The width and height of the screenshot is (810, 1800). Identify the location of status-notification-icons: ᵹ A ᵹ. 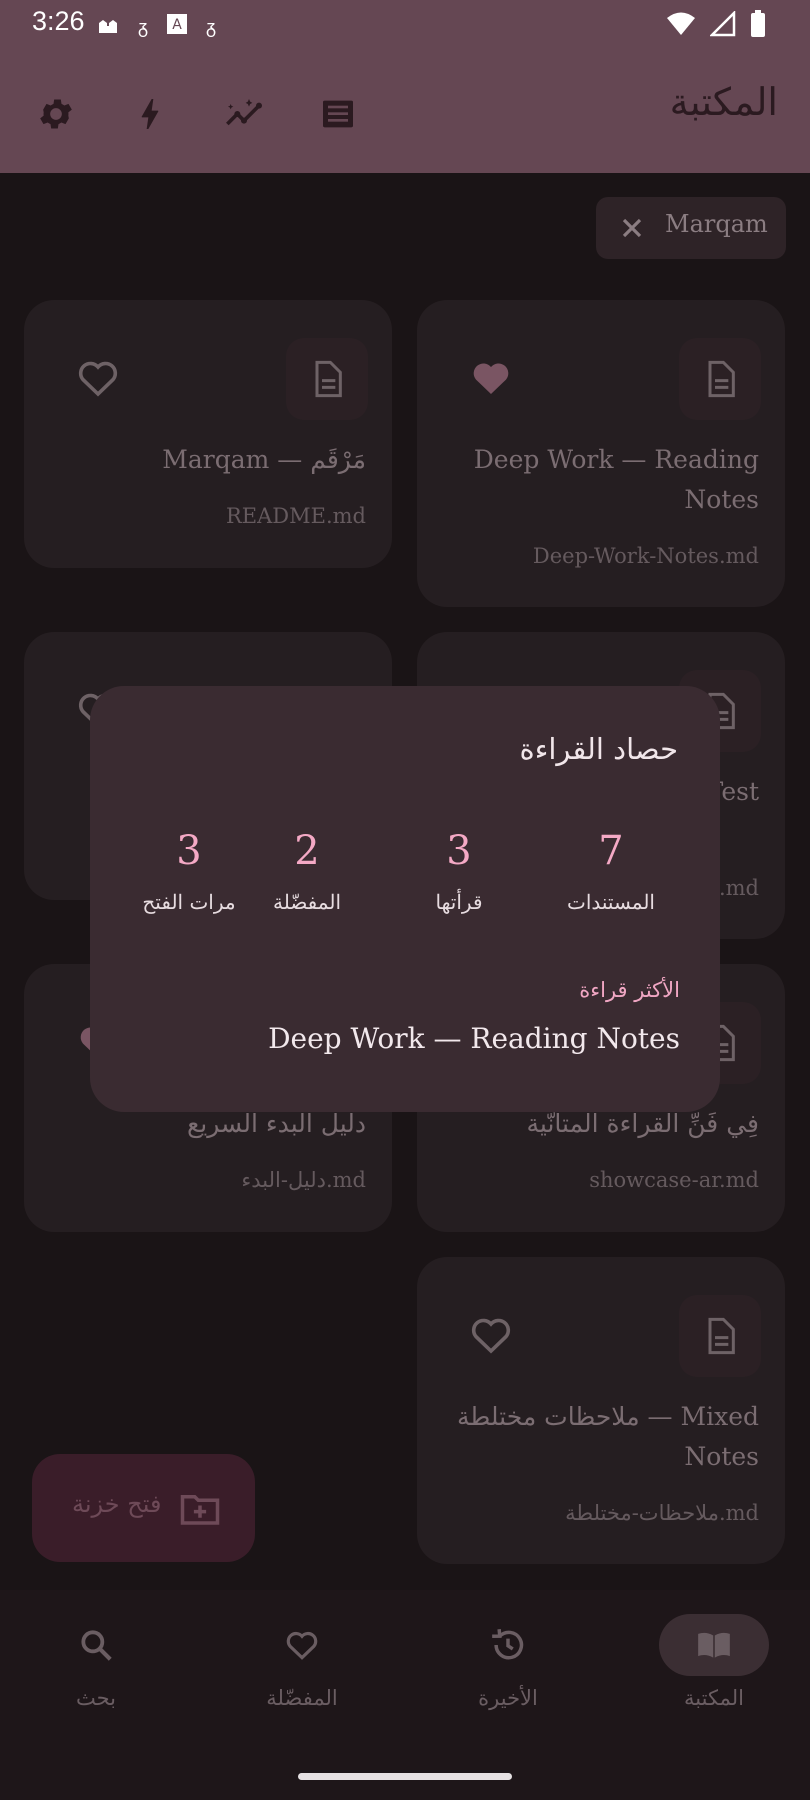
(156, 27).